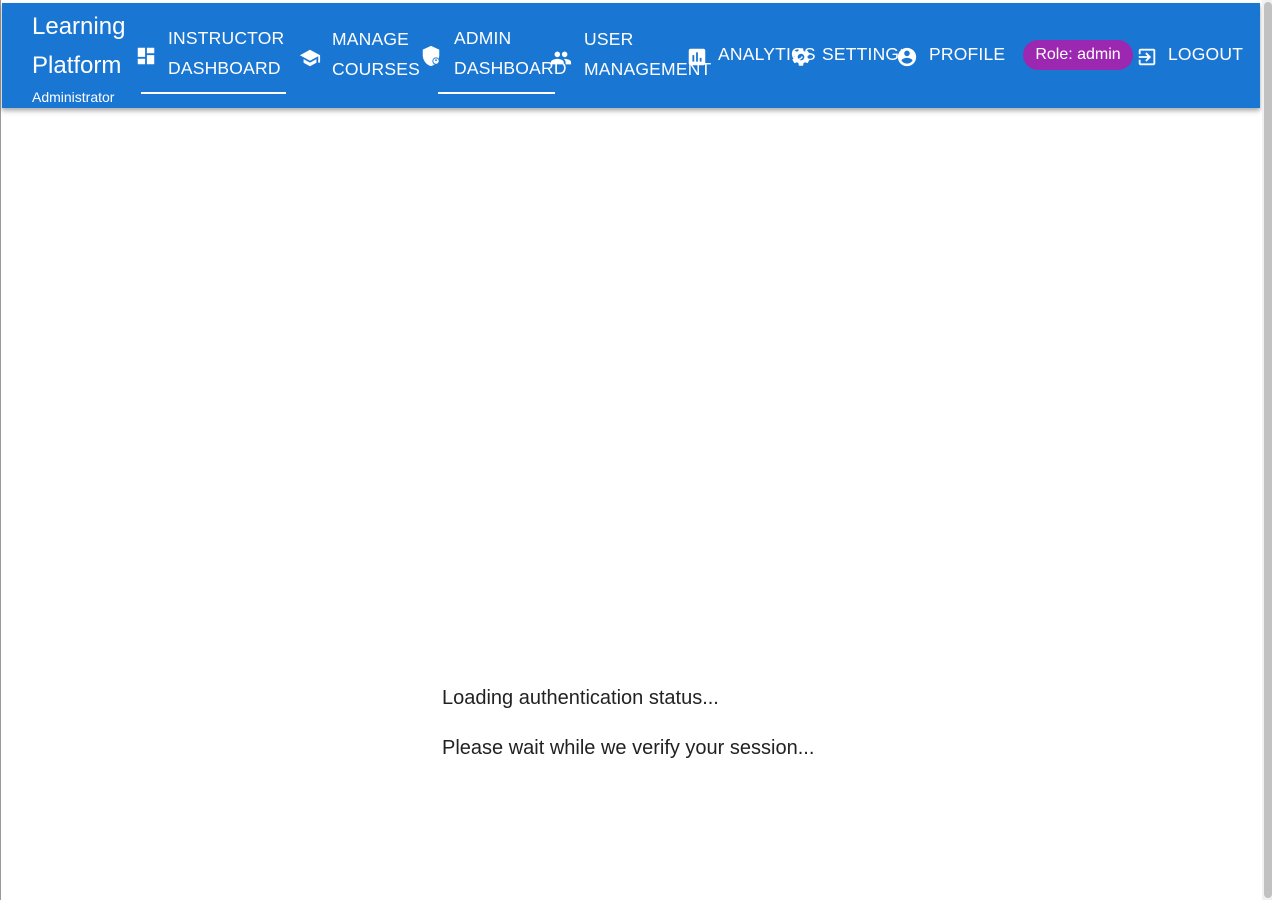 This screenshot has width=1272, height=900. I want to click on nav-manage-courses: MANAGE COURSES, so click(376, 54).